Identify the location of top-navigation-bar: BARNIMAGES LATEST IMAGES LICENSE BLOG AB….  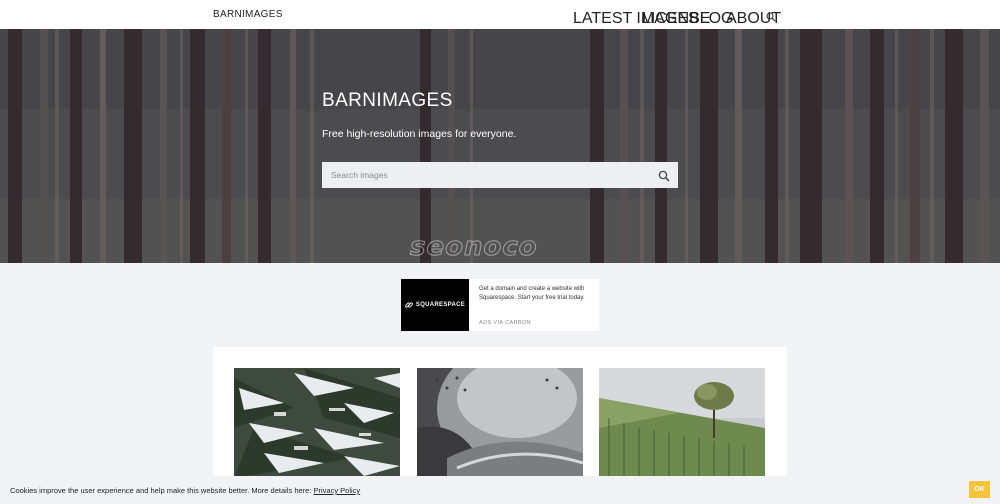
(500, 14).